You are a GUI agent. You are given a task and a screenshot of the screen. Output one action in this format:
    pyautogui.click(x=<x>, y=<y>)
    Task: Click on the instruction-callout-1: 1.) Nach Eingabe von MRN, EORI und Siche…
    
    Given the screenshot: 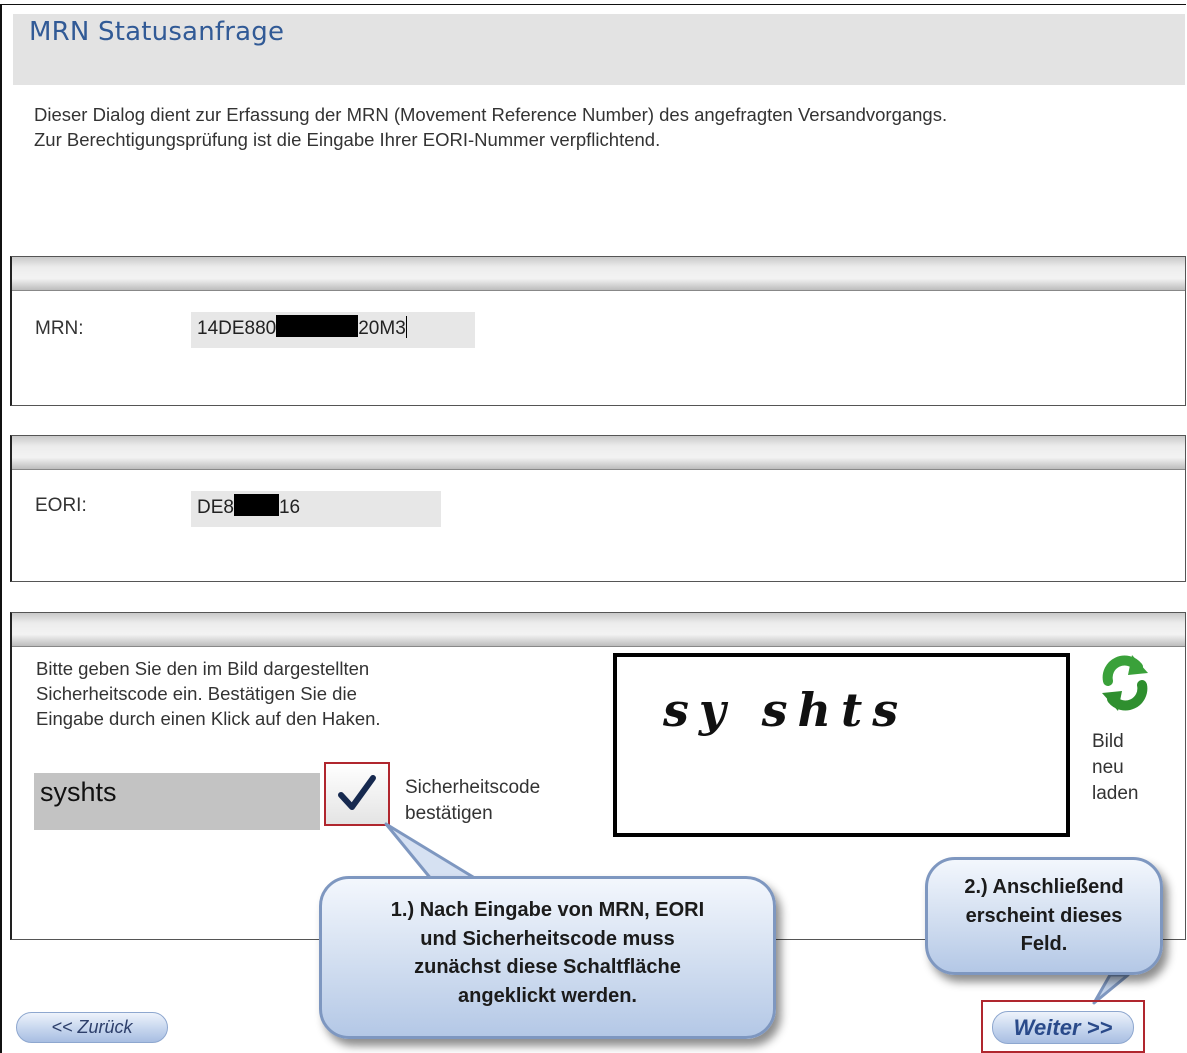 What is the action you would take?
    pyautogui.click(x=547, y=957)
    